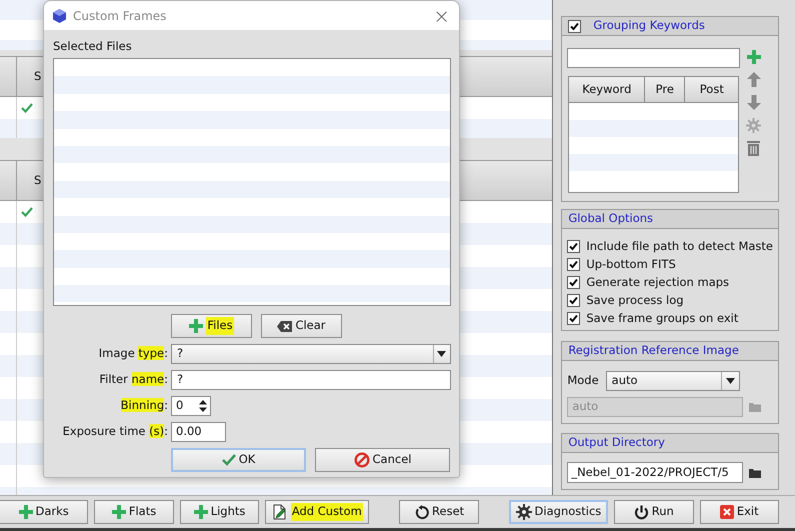 The image size is (795, 531). What do you see at coordinates (191, 406) in the screenshot?
I see `spin-box: 0` at bounding box center [191, 406].